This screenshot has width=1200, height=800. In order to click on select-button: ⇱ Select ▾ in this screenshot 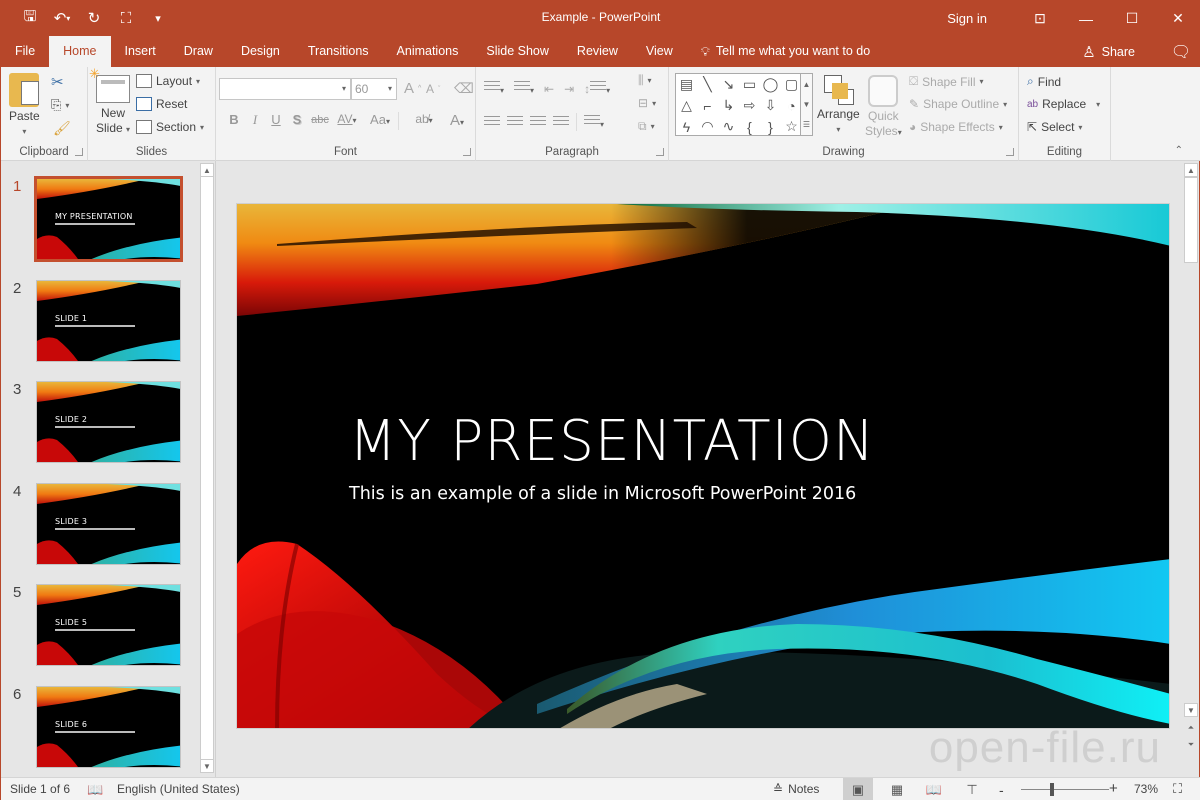, I will do `click(1054, 127)`.